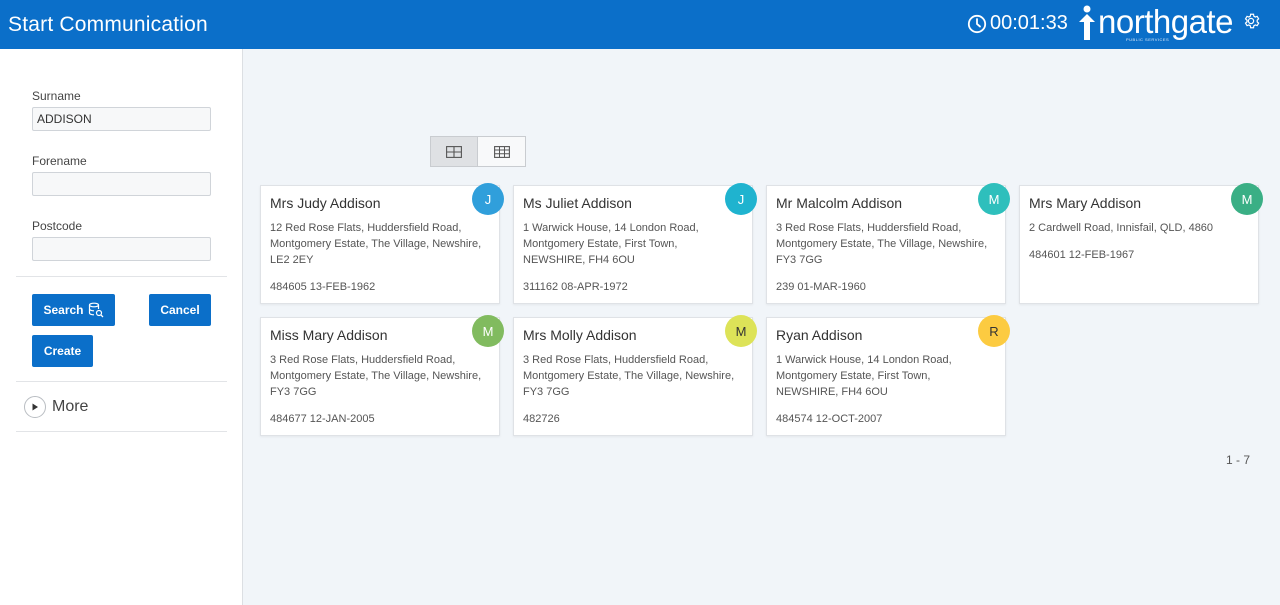 The height and width of the screenshot is (605, 1280). Describe the element at coordinates (1087, 22) in the screenshot. I see `person-arrow-icon` at that location.